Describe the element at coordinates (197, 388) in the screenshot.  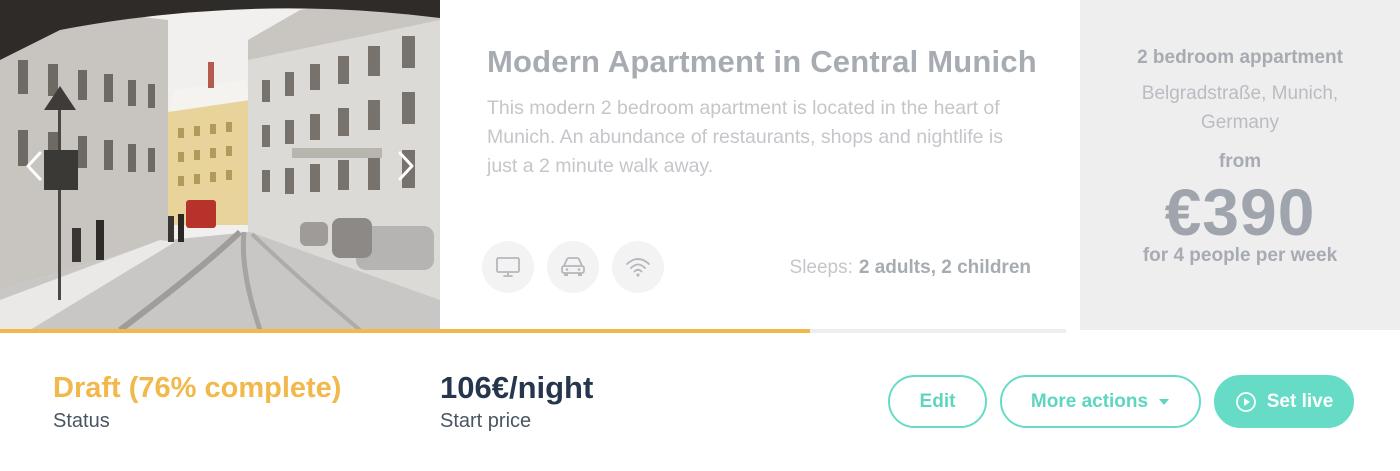
I see `status-value: Draft (76% complete)` at that location.